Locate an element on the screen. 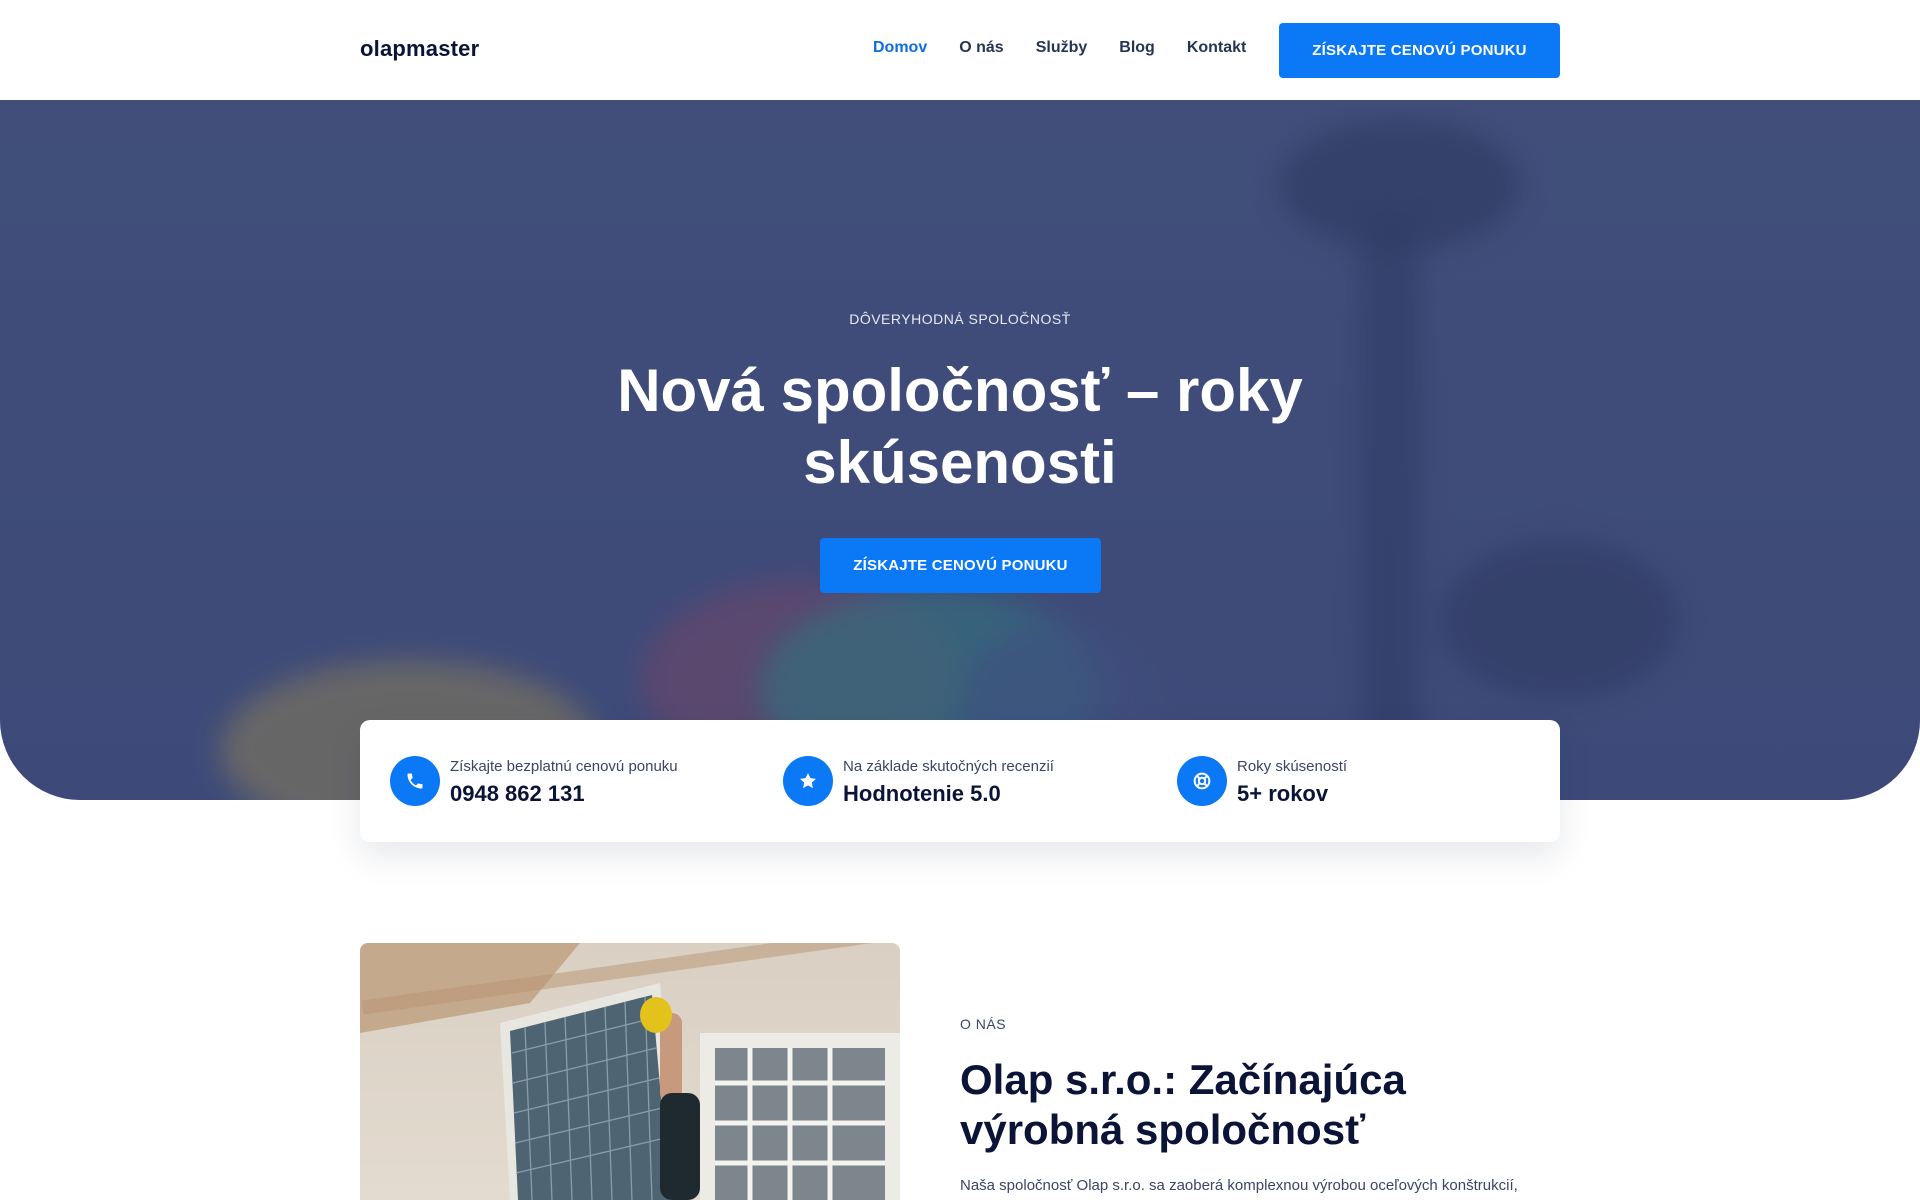 The width and height of the screenshot is (1920, 1200). stat-value-experience: 5+ rokov is located at coordinates (1283, 793).